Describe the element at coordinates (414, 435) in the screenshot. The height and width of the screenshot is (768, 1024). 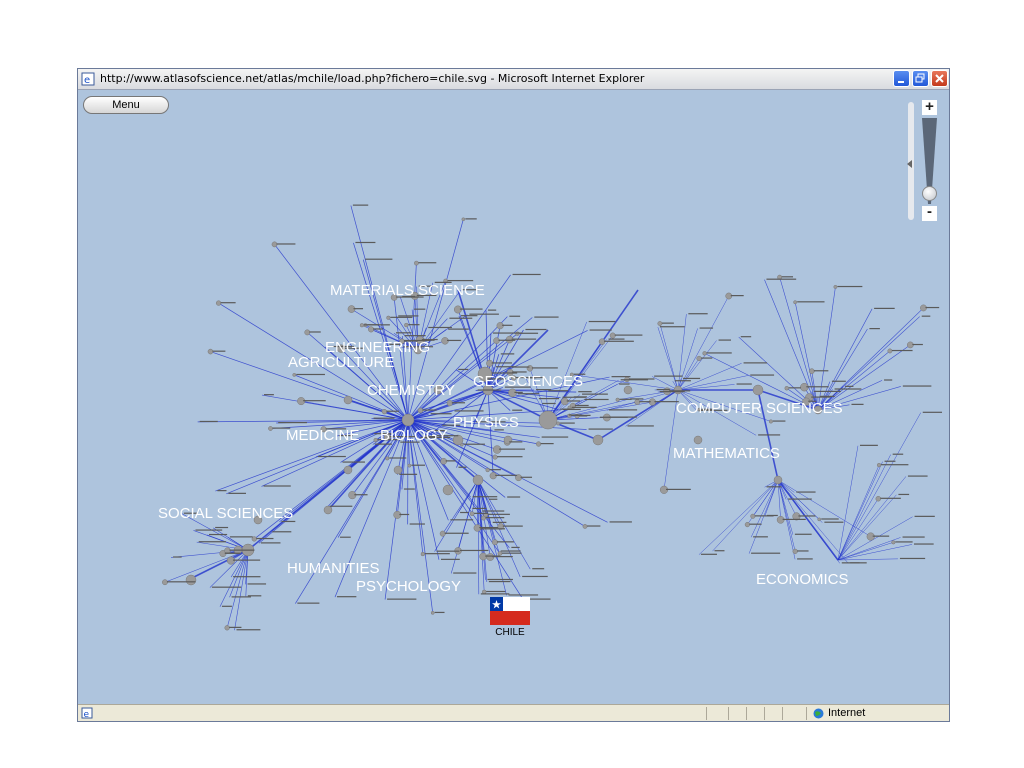
I see `category-label: BIOLOGY` at that location.